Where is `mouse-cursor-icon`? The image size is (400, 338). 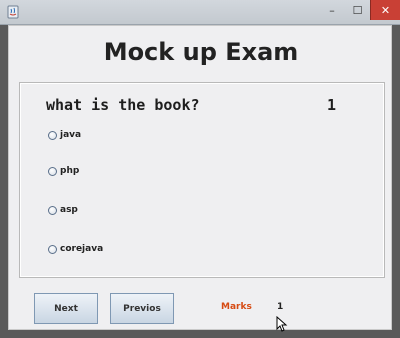
mouse-cursor-icon is located at coordinates (282, 324).